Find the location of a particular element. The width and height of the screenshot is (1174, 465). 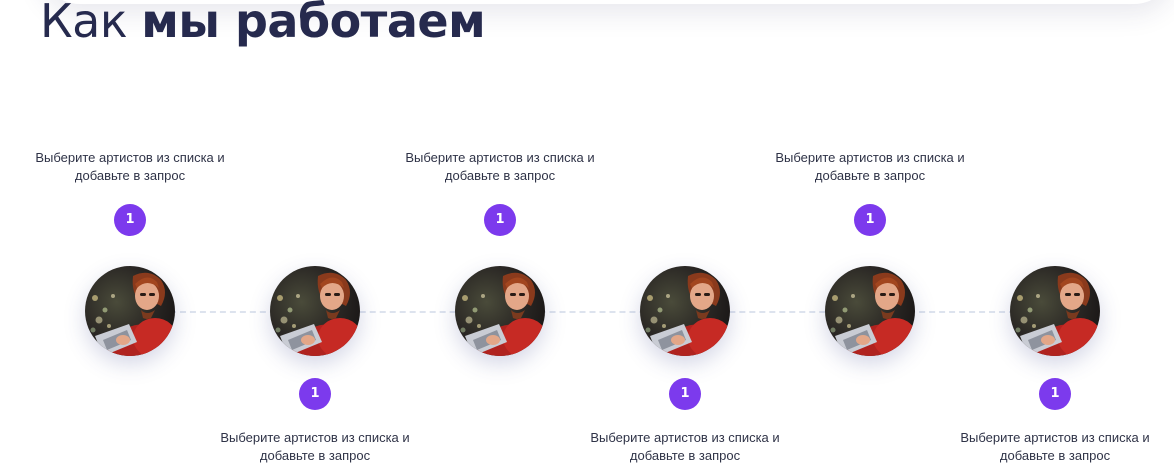

timeline-line is located at coordinates (592, 312).